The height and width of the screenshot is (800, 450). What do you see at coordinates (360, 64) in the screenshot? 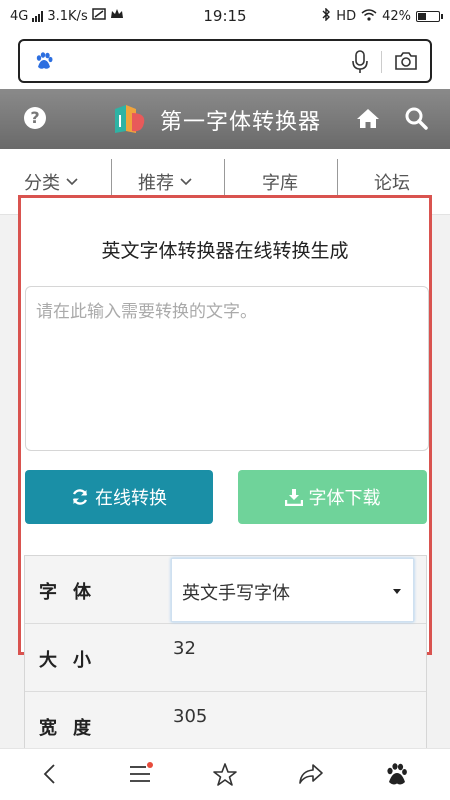
I see `microphone-icon` at bounding box center [360, 64].